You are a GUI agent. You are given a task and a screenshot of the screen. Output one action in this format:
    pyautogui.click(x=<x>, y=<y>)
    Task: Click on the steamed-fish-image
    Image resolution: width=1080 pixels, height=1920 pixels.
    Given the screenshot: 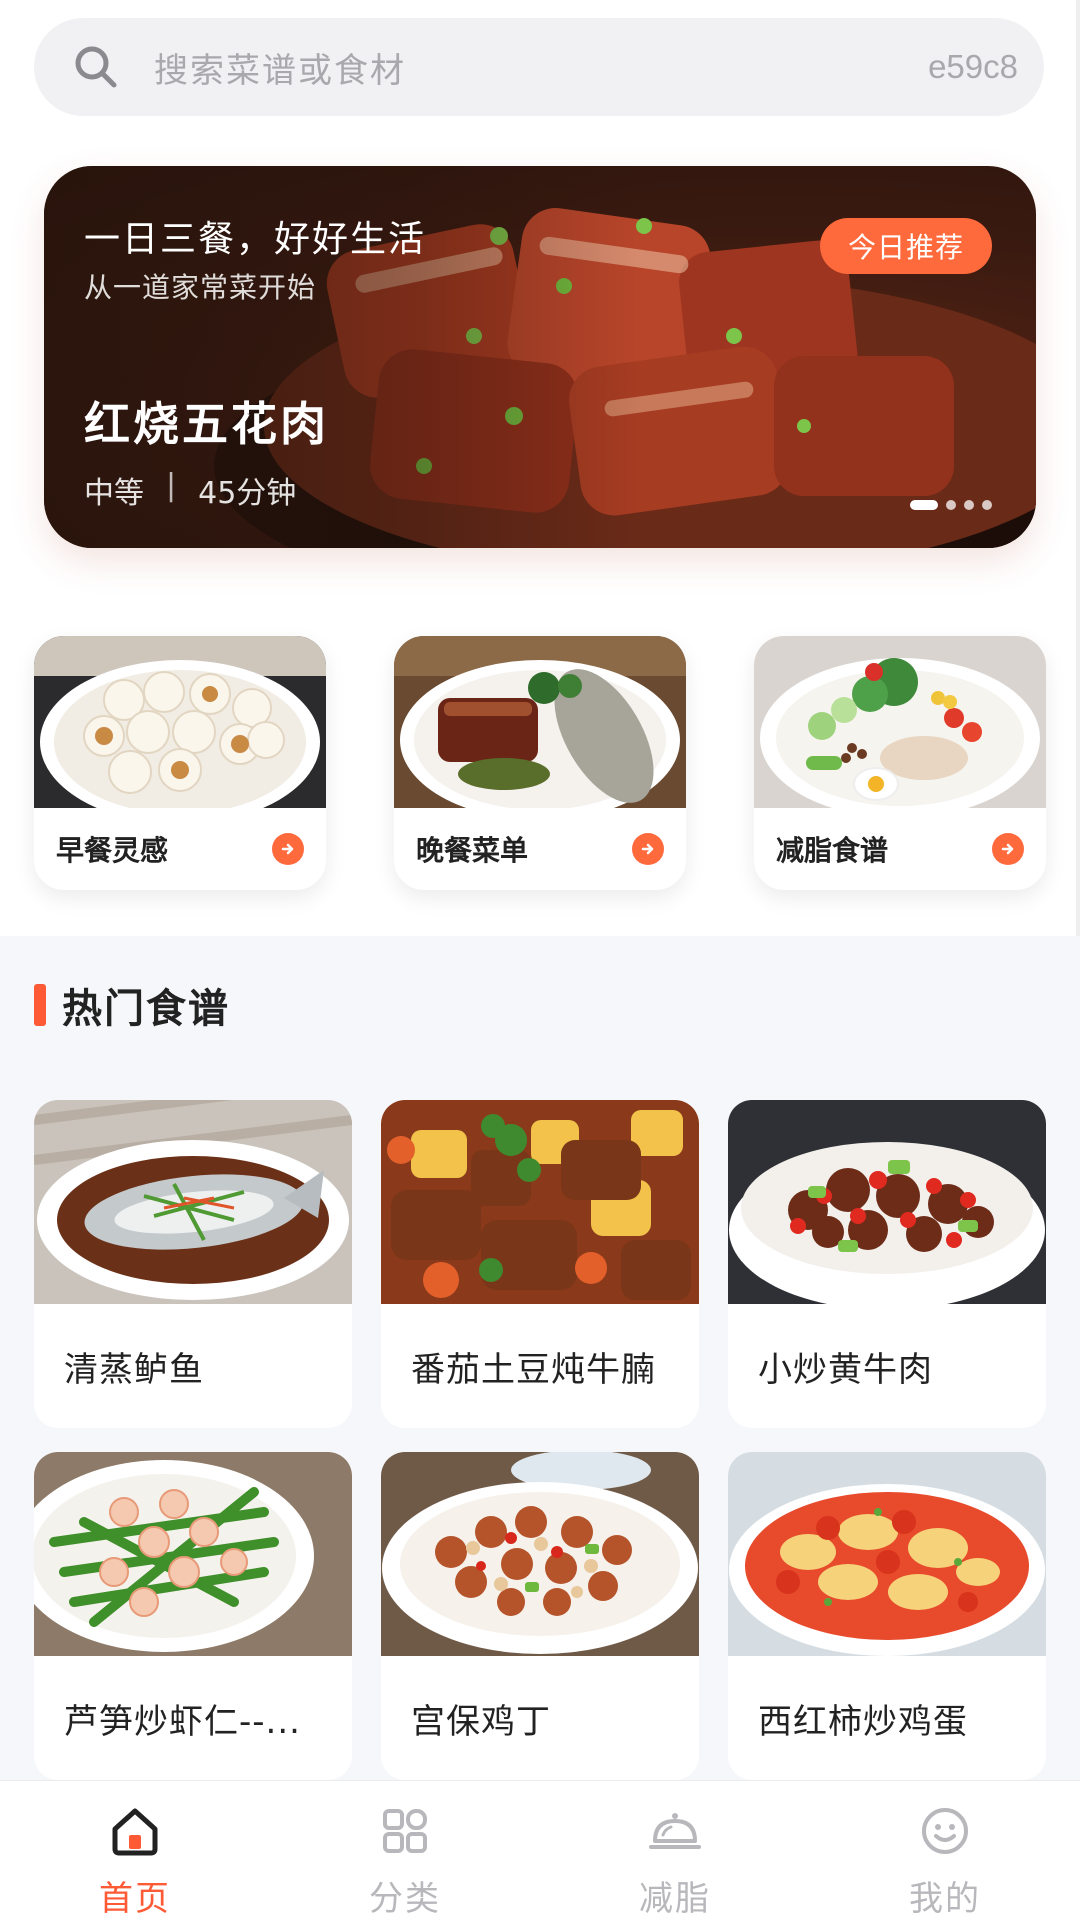 What is the action you would take?
    pyautogui.click(x=193, y=1202)
    